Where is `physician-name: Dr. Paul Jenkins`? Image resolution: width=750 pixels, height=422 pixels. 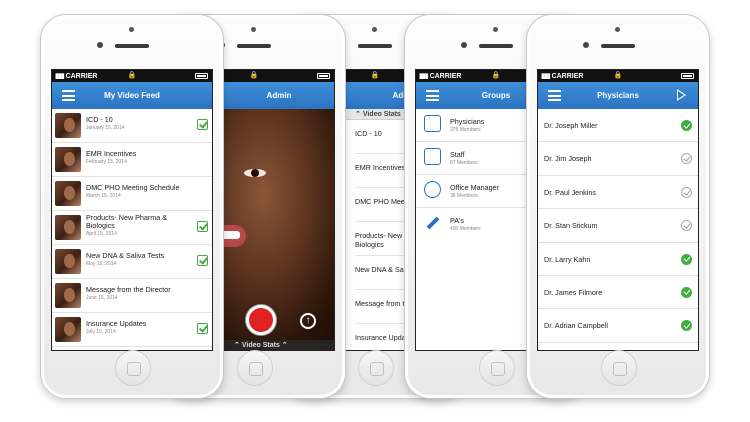 physician-name: Dr. Paul Jenkins is located at coordinates (570, 192).